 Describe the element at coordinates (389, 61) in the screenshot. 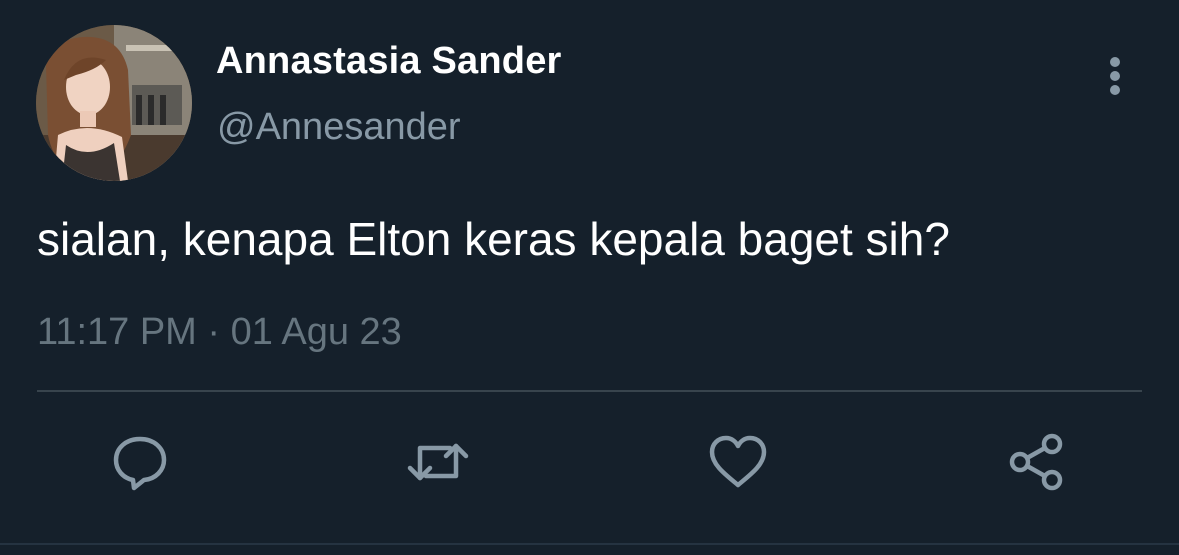

I see `display-name: Annastasia Sander` at that location.